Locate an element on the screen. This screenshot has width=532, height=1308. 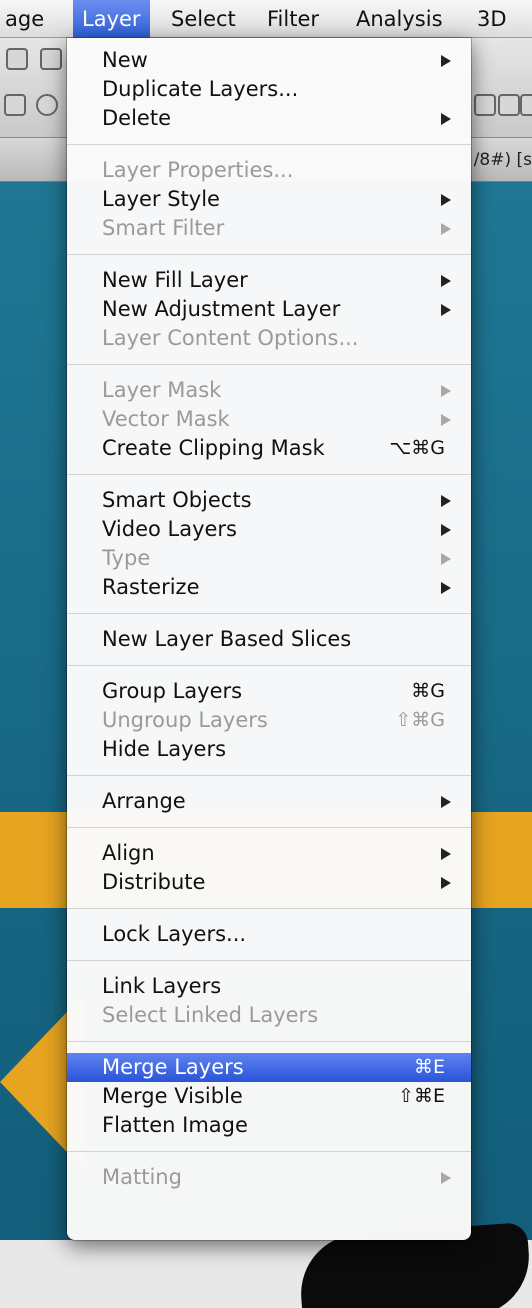
menu-item-shortcut: ⌘E is located at coordinates (429, 1067).